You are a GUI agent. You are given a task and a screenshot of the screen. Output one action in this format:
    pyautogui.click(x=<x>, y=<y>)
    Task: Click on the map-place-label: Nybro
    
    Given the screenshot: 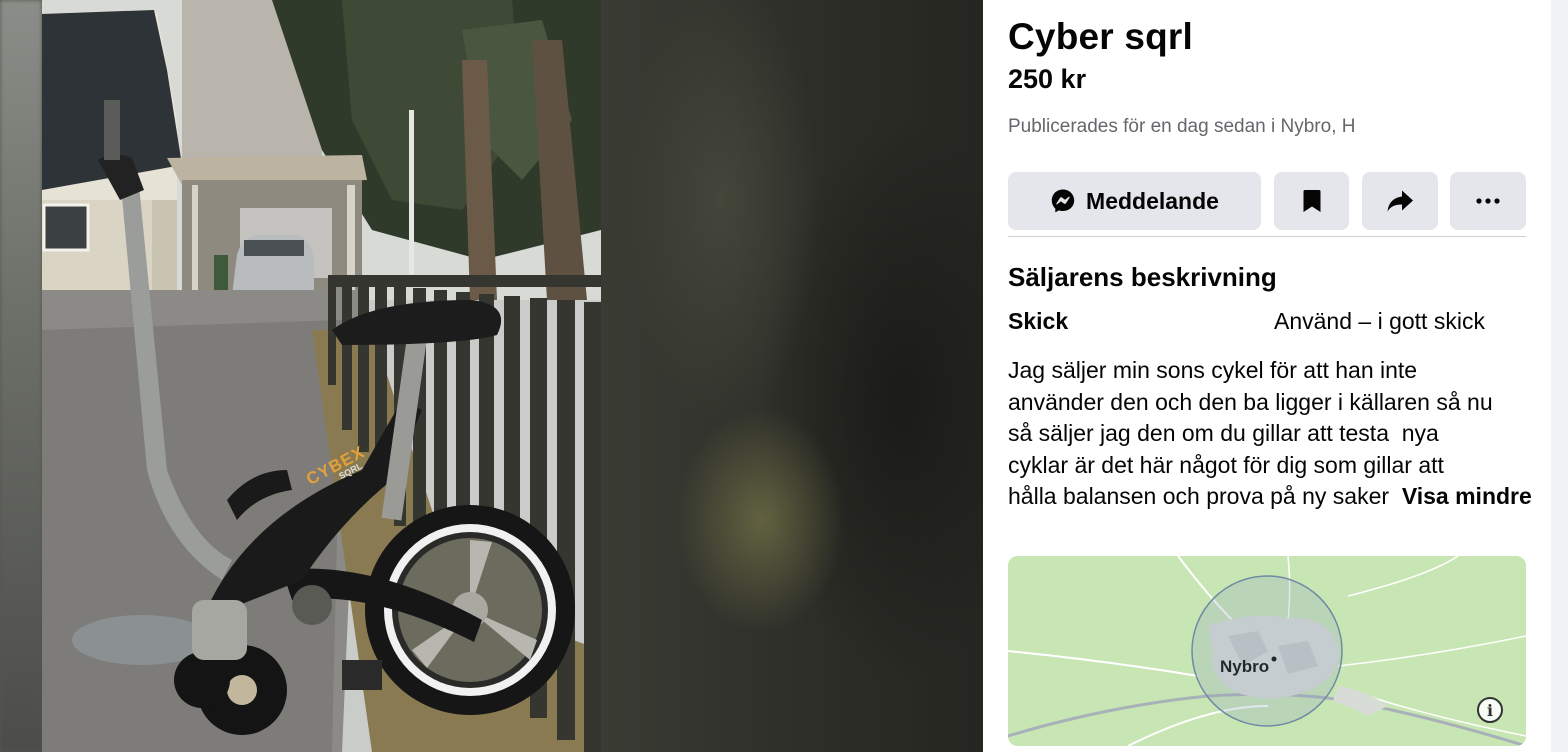 What is the action you would take?
    pyautogui.click(x=1245, y=666)
    